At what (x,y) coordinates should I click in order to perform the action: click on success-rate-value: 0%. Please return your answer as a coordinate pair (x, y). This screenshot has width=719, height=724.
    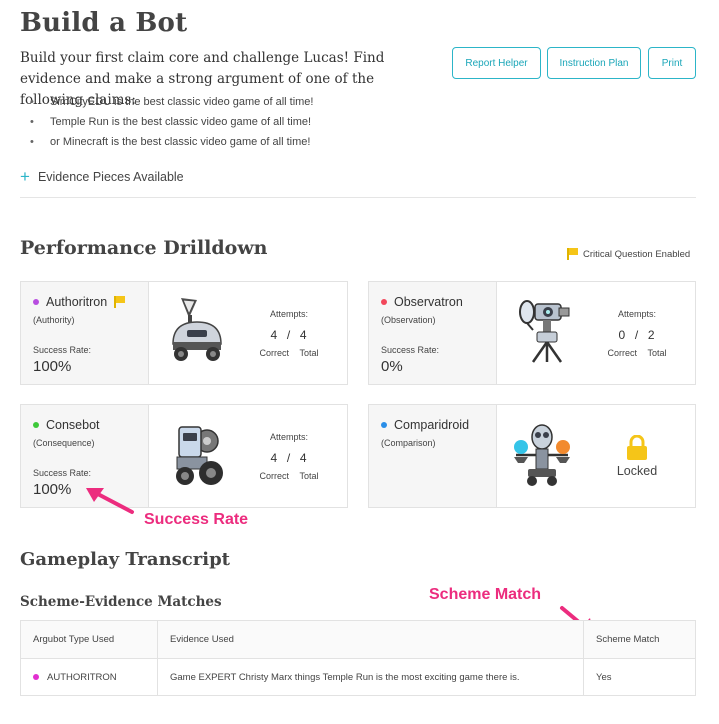
    Looking at the image, I should click on (392, 366).